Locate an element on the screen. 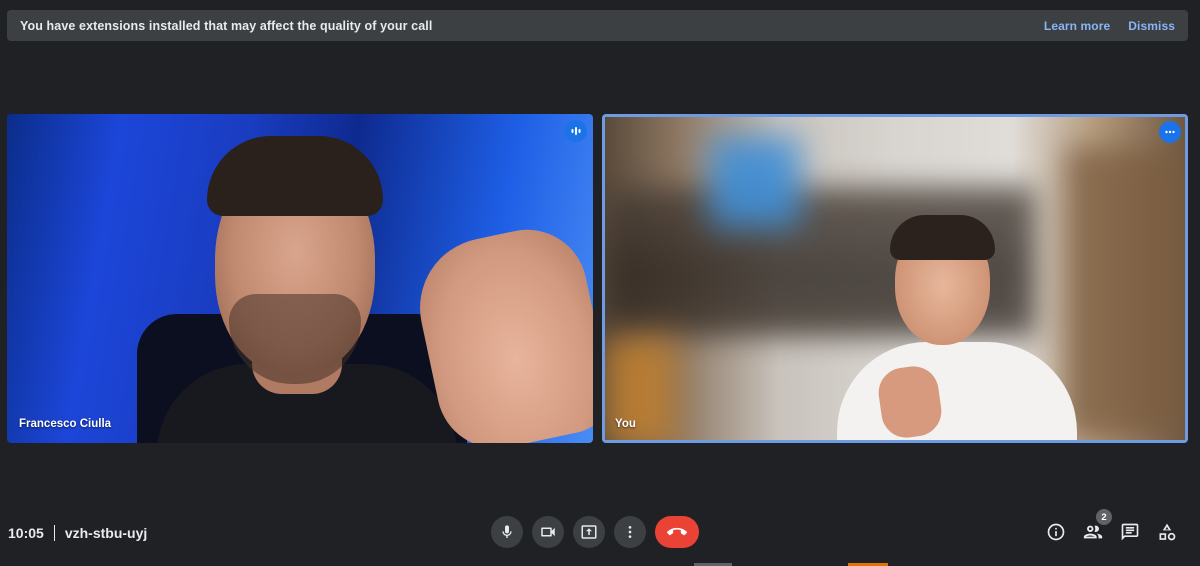 This screenshot has width=1200, height=566. chat-button is located at coordinates (1130, 532).